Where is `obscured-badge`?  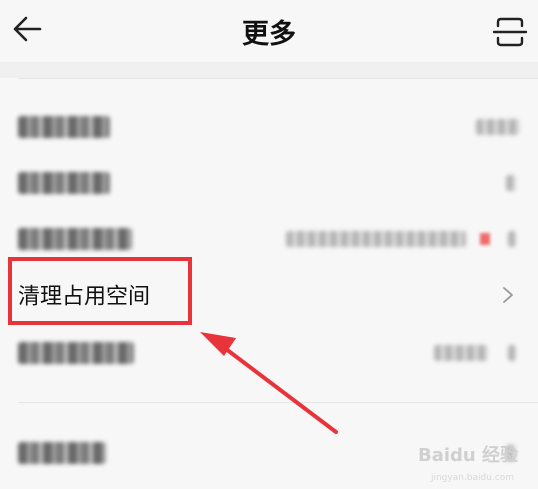 obscured-badge is located at coordinates (485, 239).